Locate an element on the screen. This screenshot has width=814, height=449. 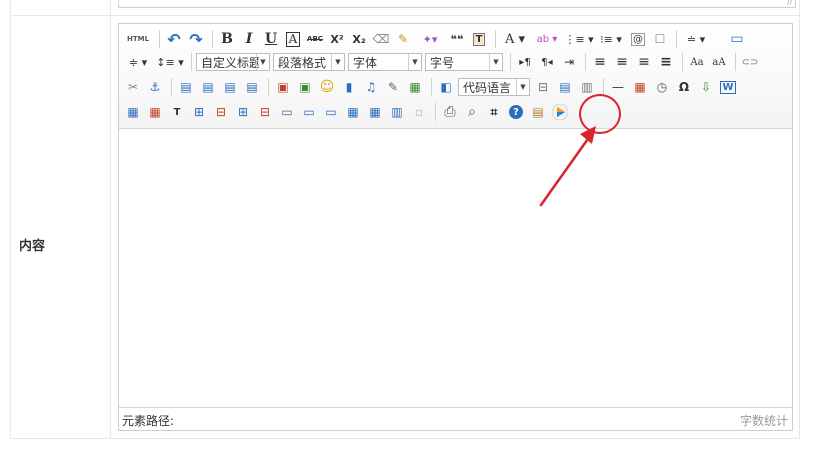
scrawl-button: ▮ is located at coordinates (349, 87).